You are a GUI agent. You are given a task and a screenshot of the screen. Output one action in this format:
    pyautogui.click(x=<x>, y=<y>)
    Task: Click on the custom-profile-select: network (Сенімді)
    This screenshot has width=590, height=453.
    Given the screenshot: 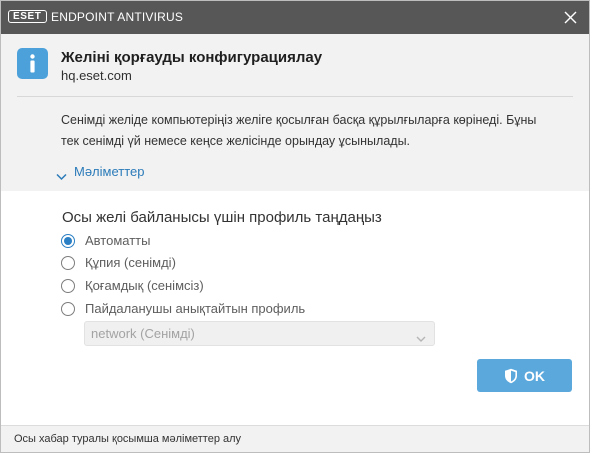 What is the action you would take?
    pyautogui.click(x=259, y=333)
    